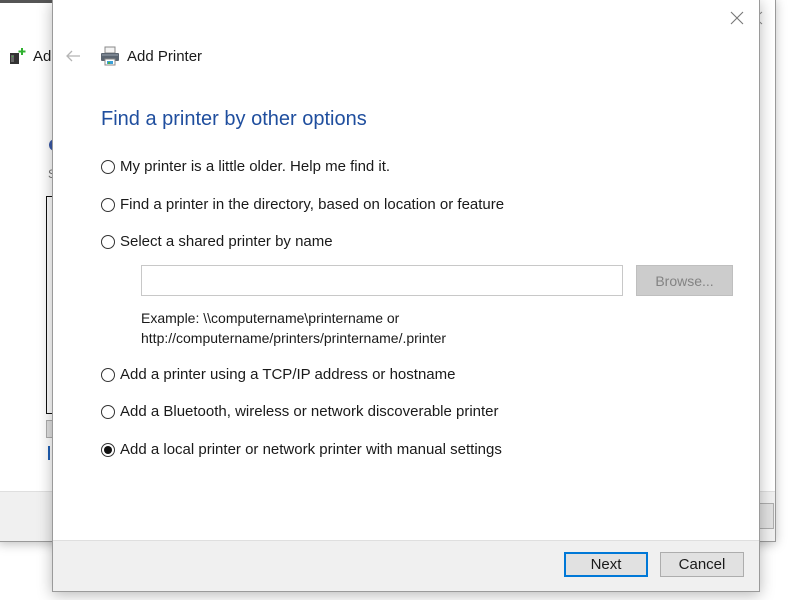  I want to click on close-button, so click(737, 18).